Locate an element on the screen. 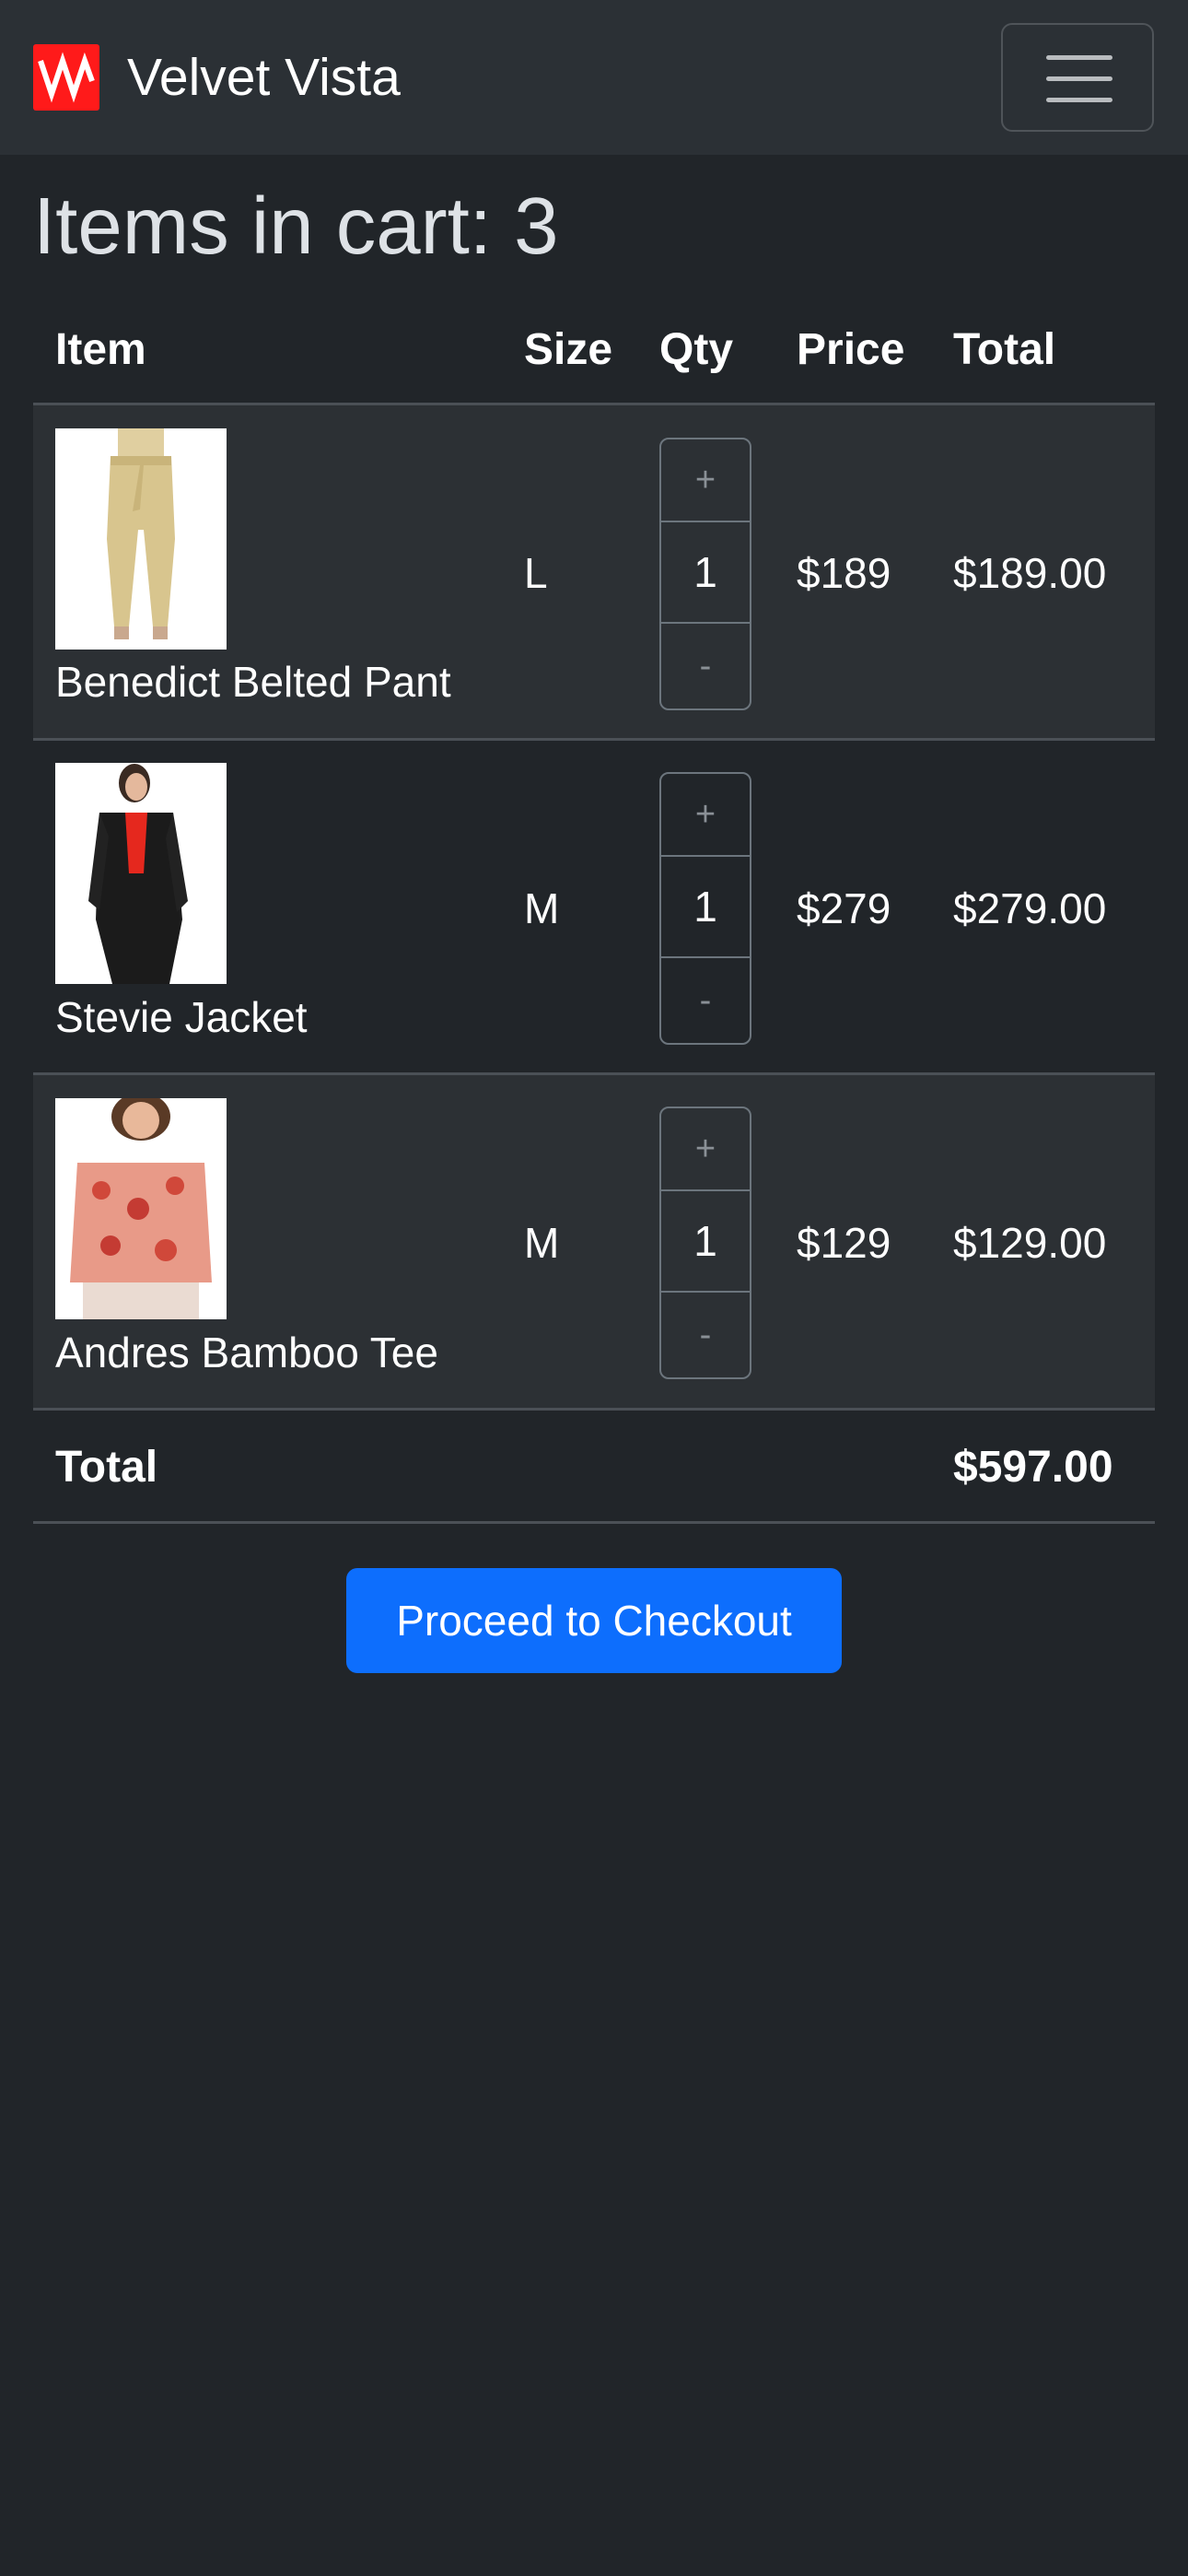  product-size: L is located at coordinates (536, 573).